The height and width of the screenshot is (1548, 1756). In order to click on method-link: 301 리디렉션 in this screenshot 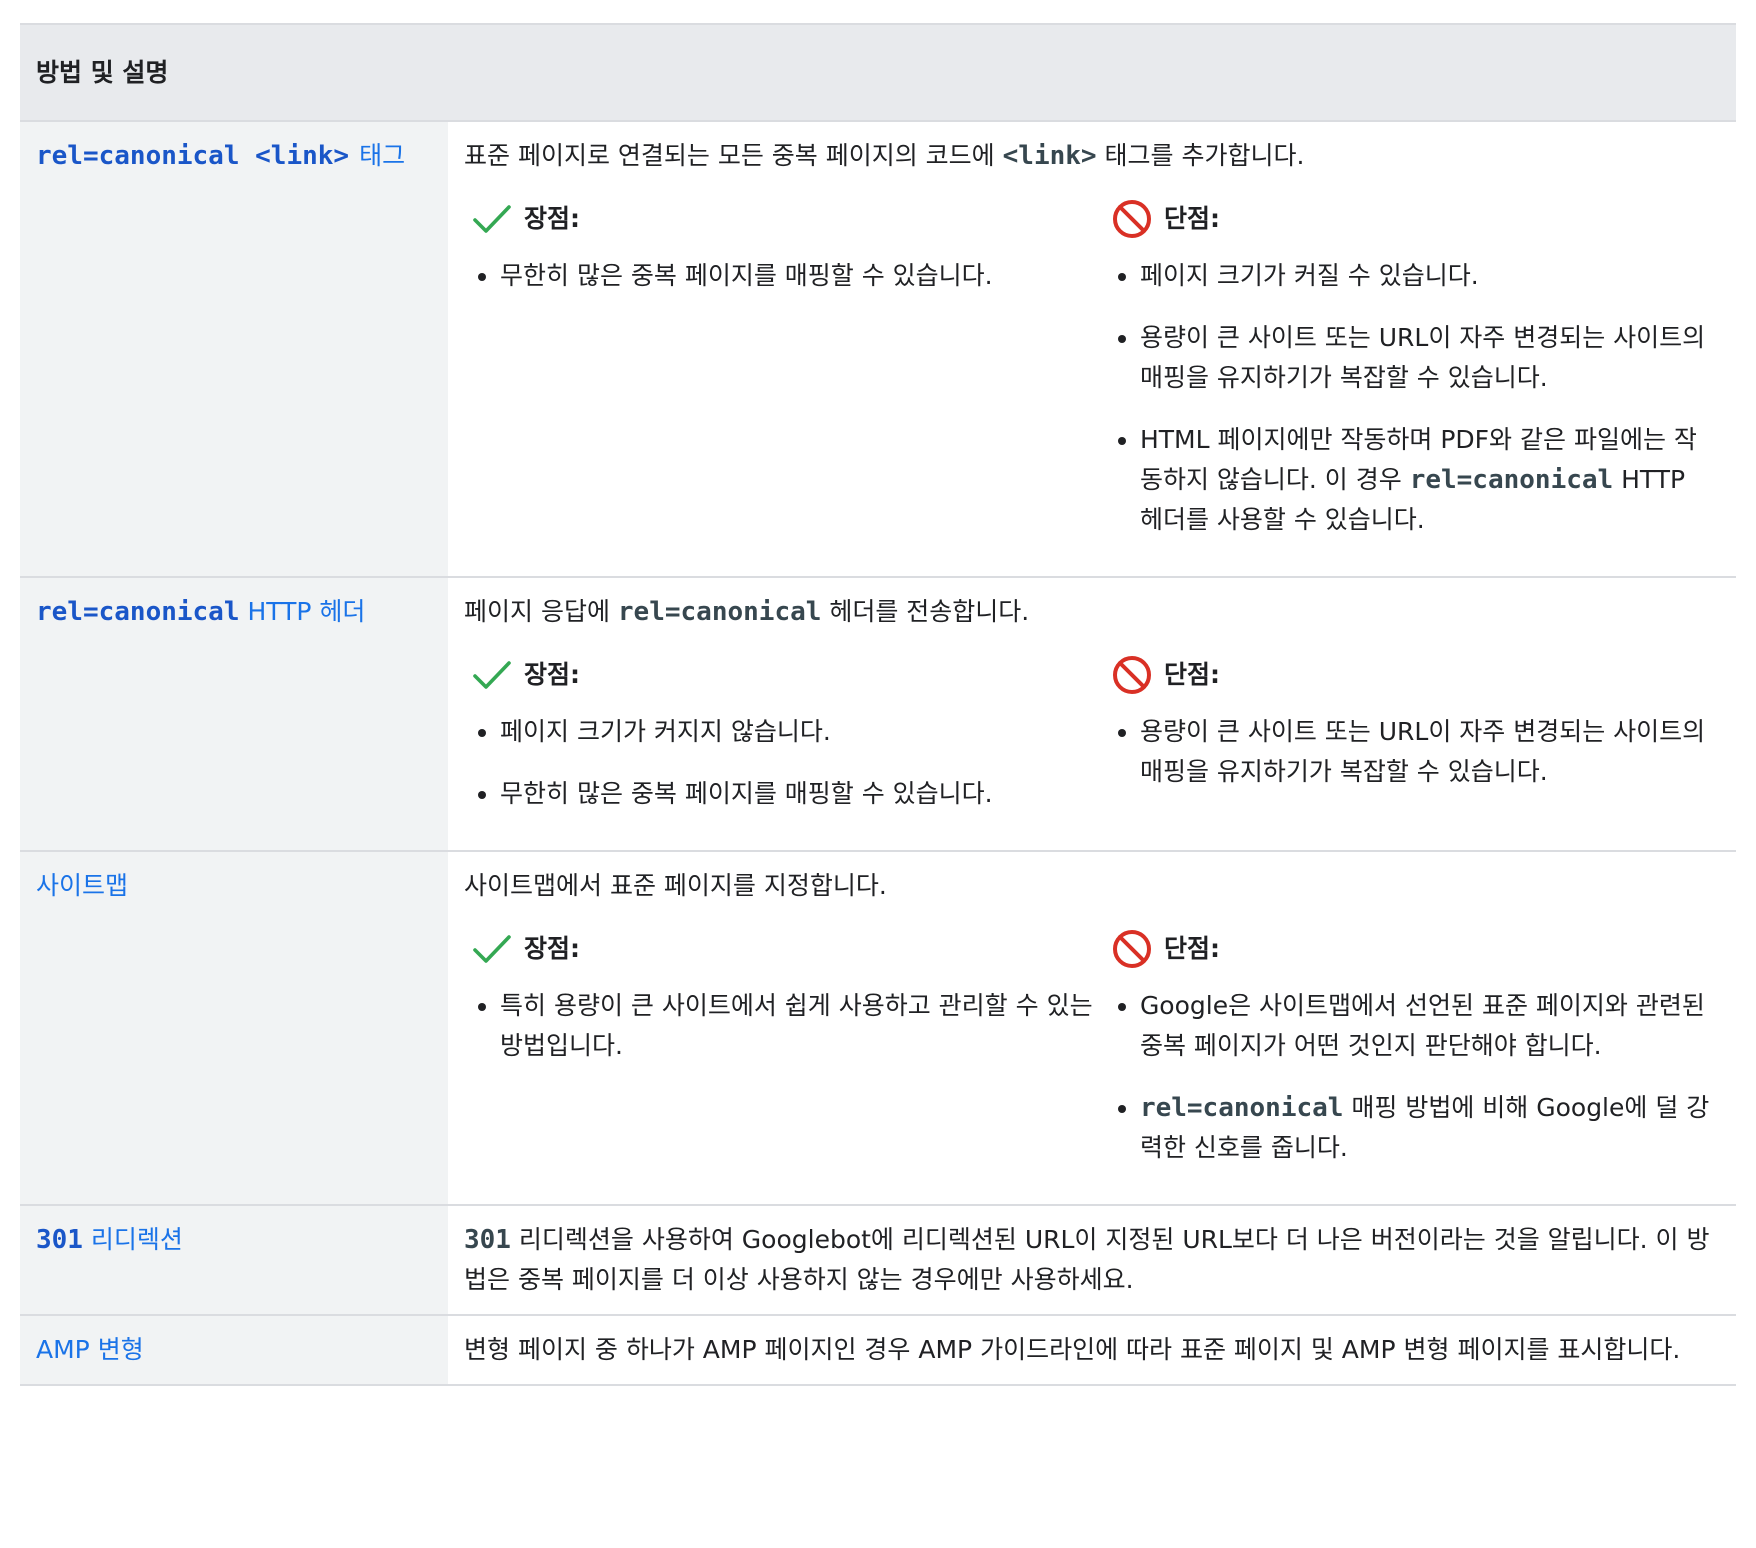, I will do `click(109, 1240)`.